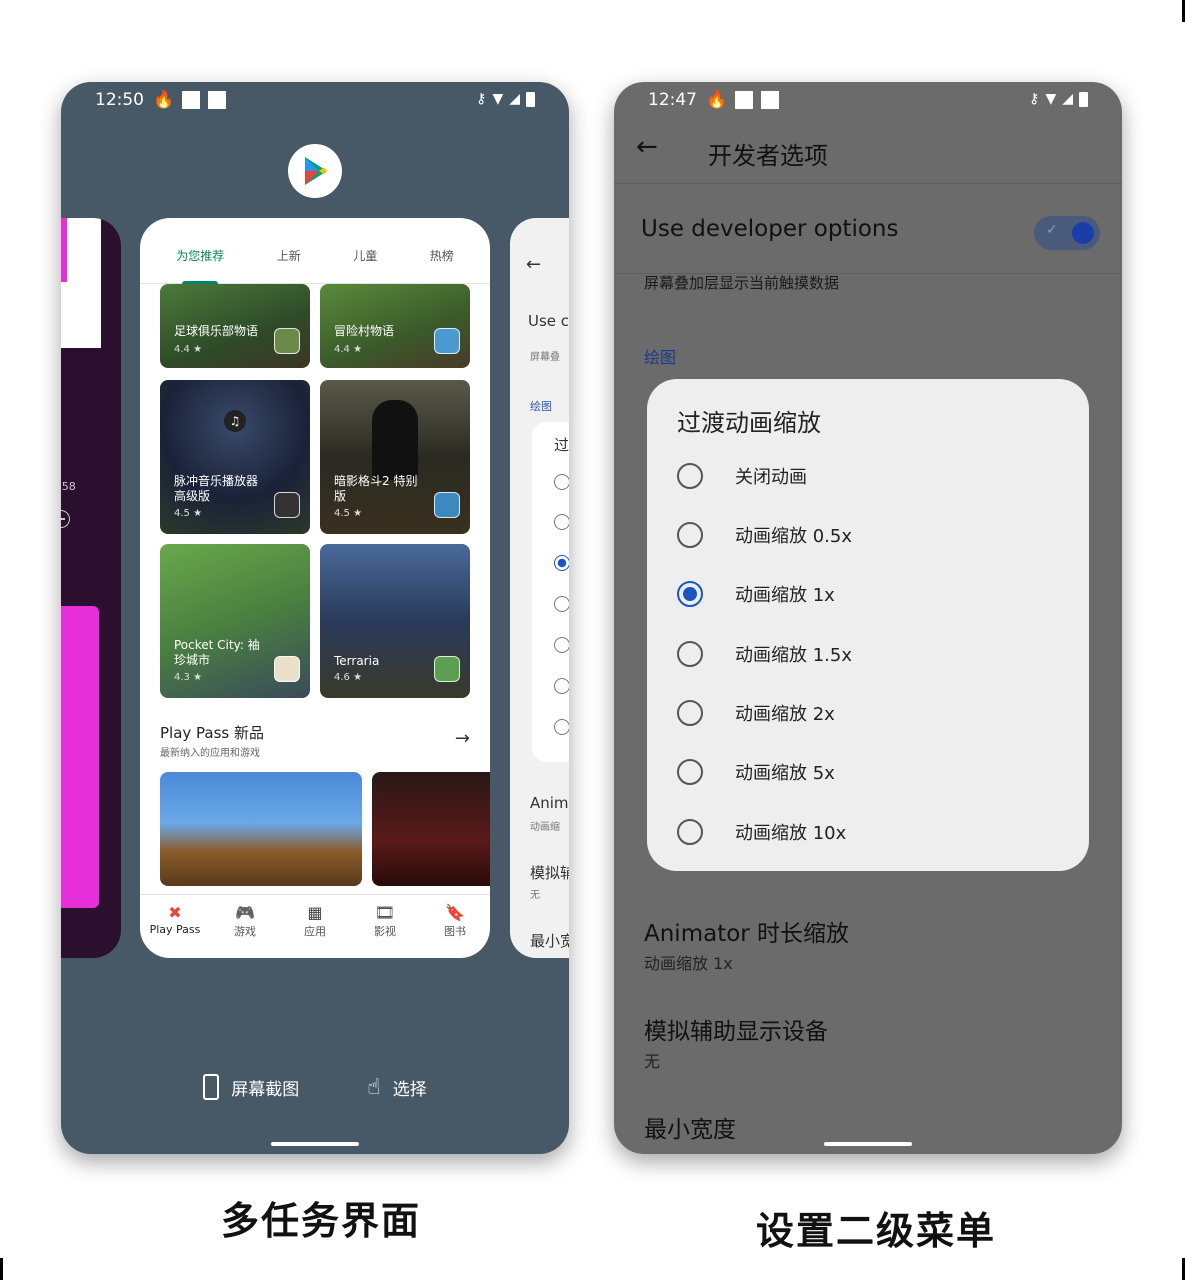 The width and height of the screenshot is (1185, 1280). I want to click on radio-option: 动画缩放 1x, so click(756, 594).